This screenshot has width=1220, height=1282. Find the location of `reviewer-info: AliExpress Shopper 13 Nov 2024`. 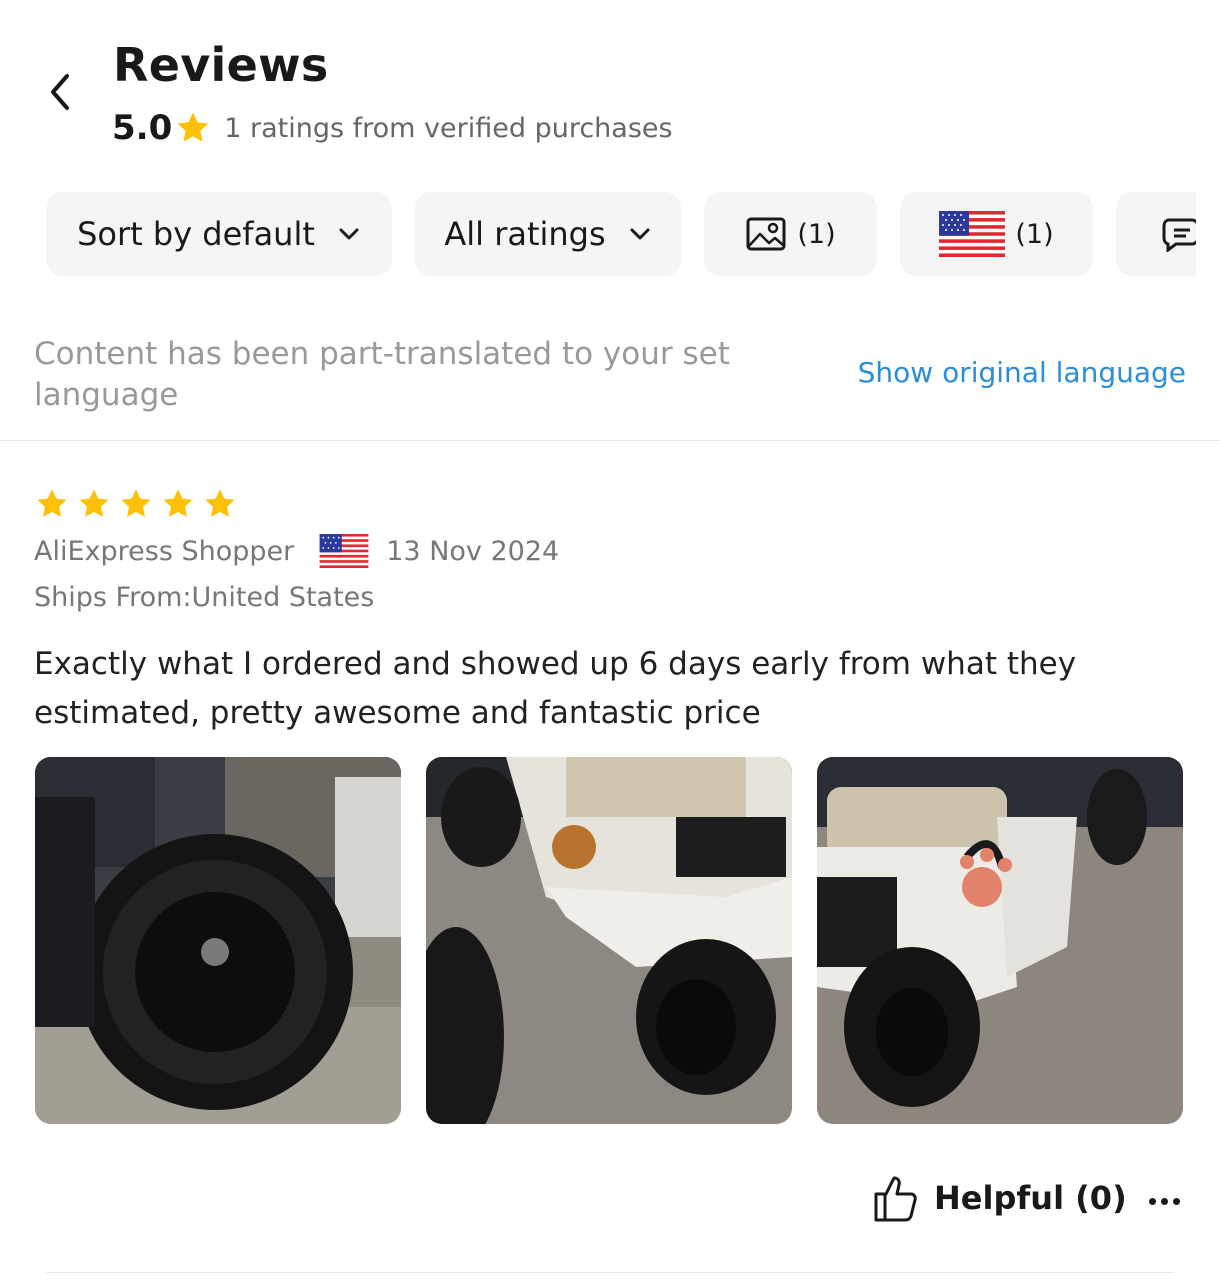

reviewer-info: AliExpress Shopper 13 Nov 2024 is located at coordinates (296, 551).